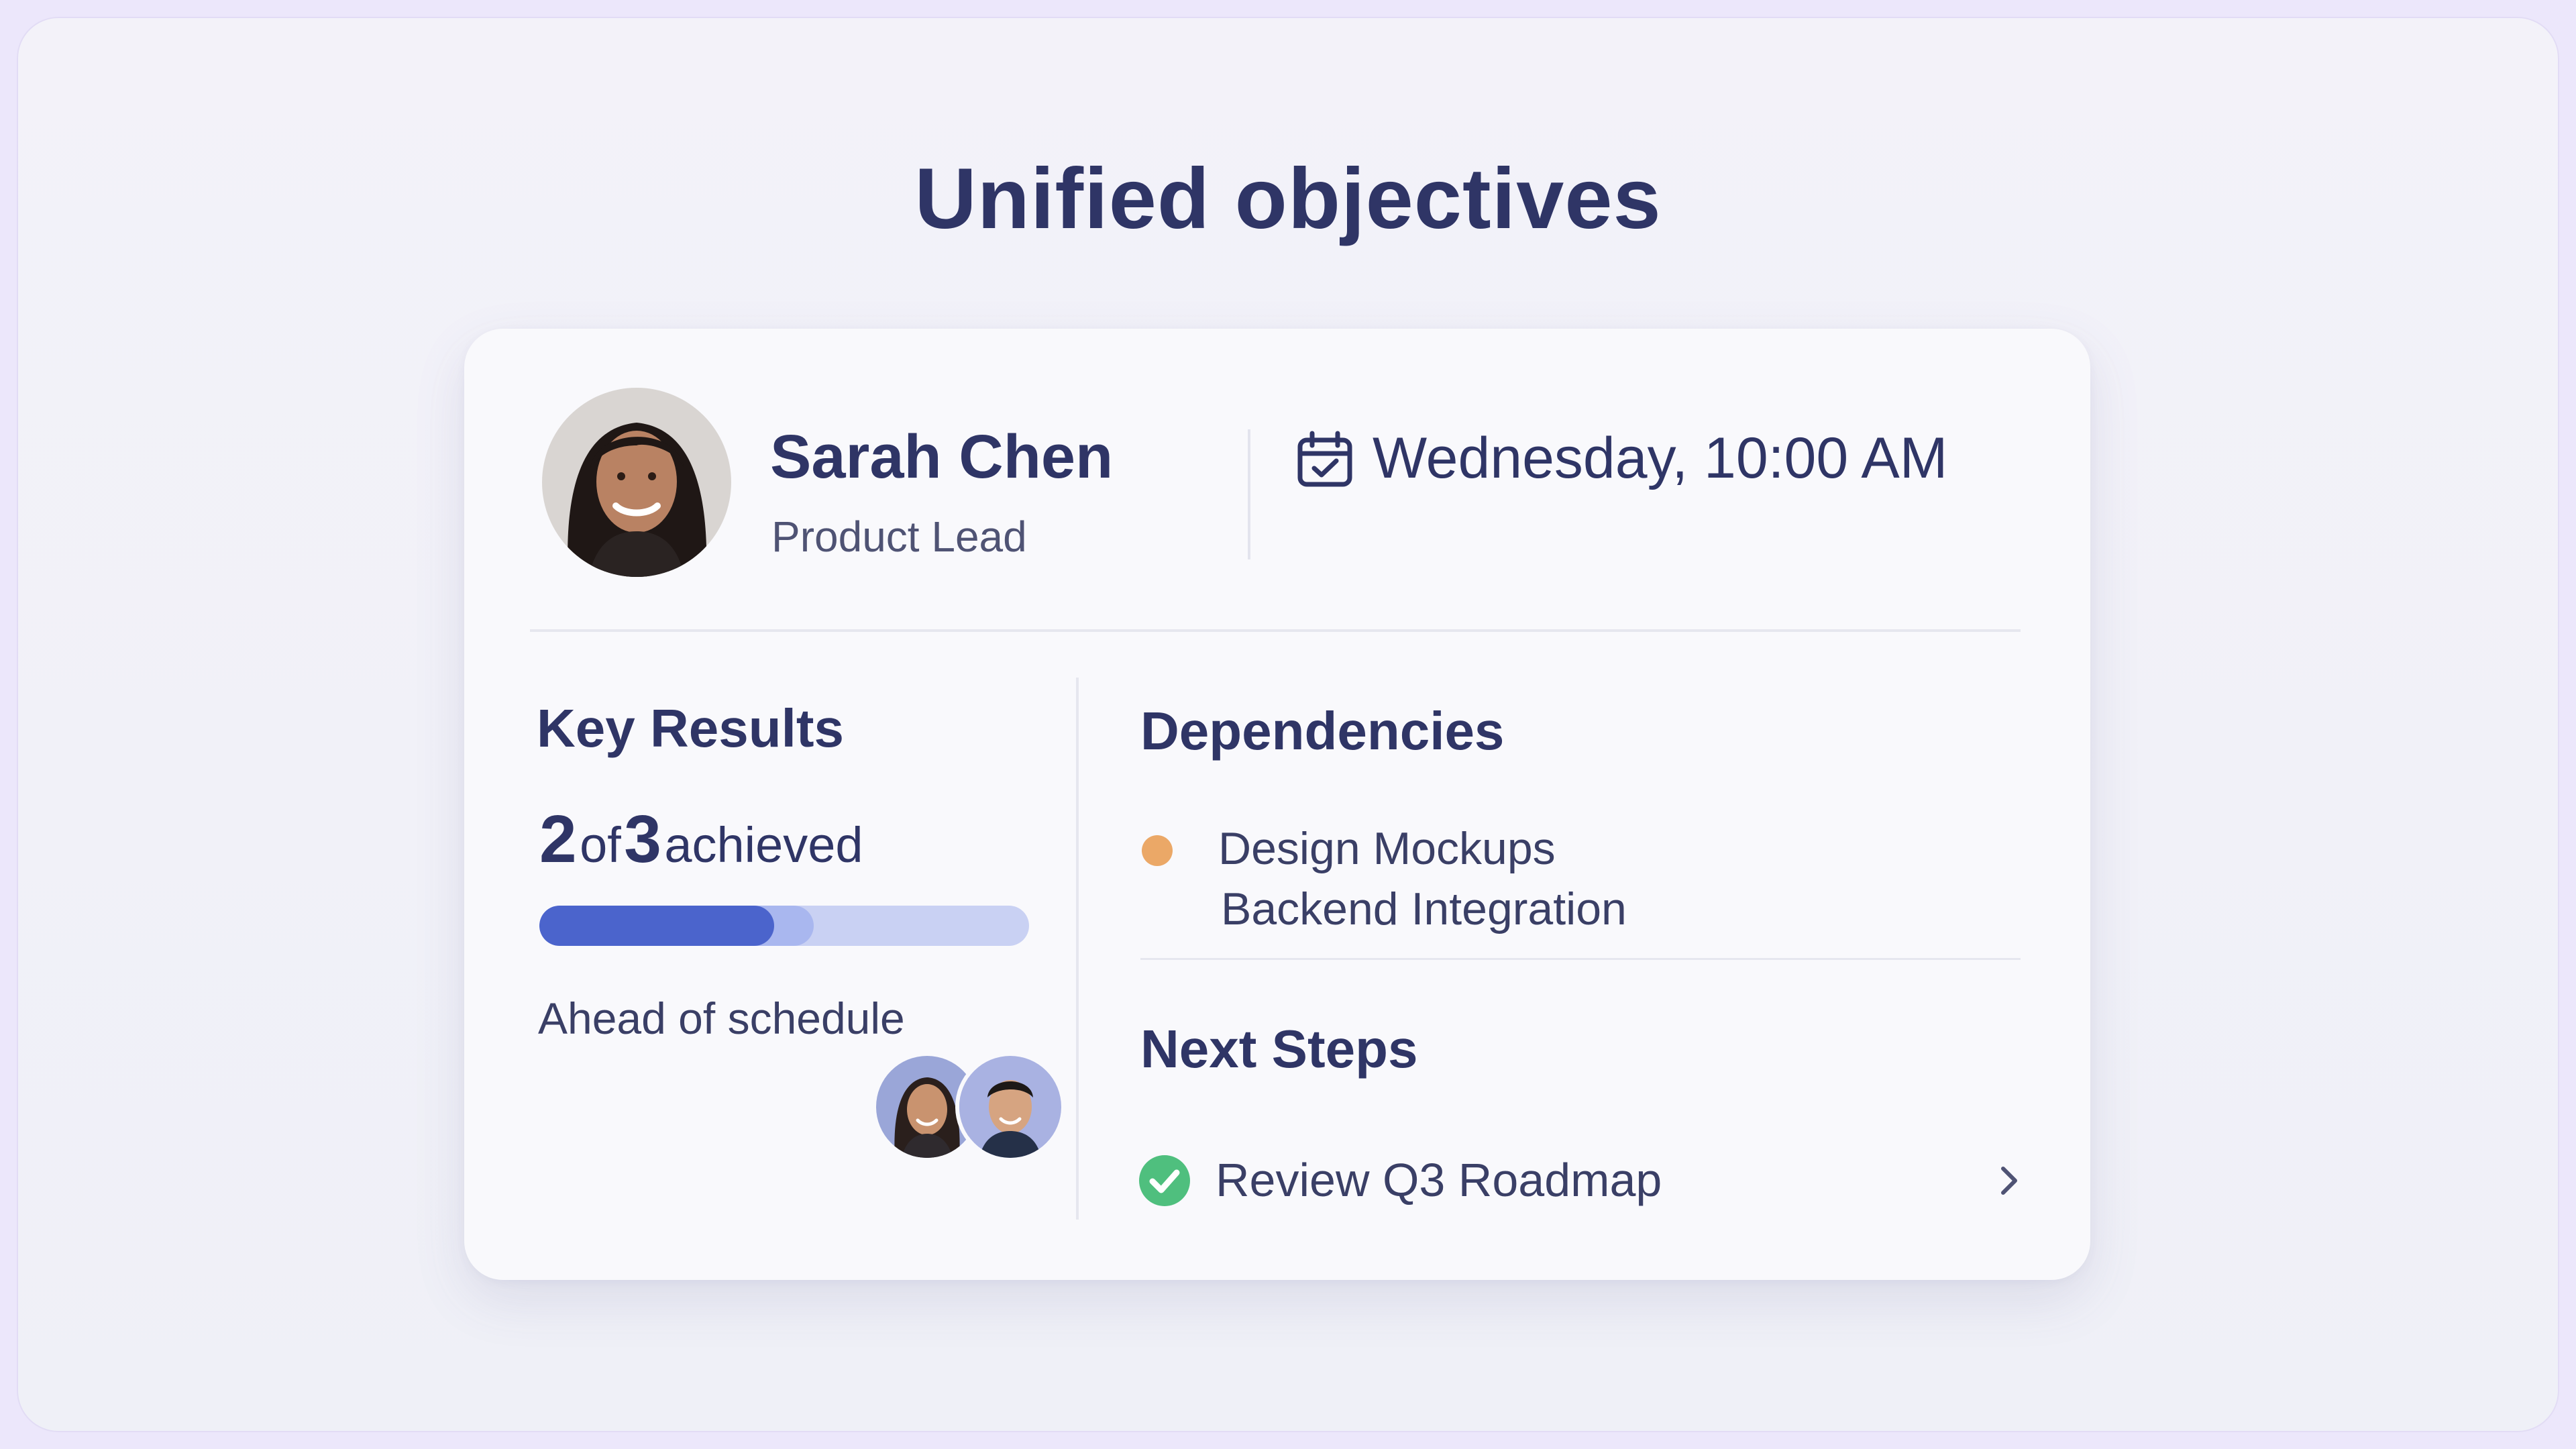  Describe the element at coordinates (690, 728) in the screenshot. I see `key-results-title: Key Results` at that location.